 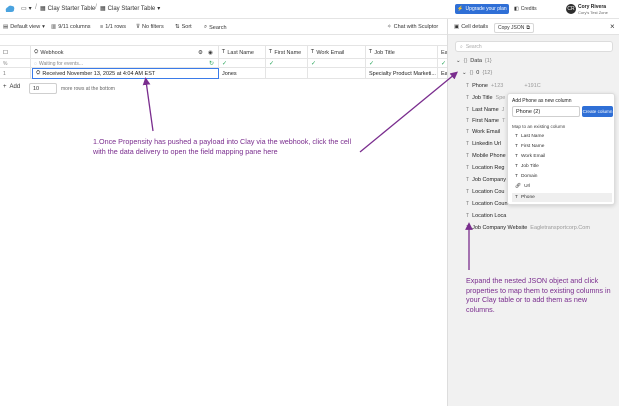 I want to click on spinner-icon: ◌, so click(x=35, y=63).